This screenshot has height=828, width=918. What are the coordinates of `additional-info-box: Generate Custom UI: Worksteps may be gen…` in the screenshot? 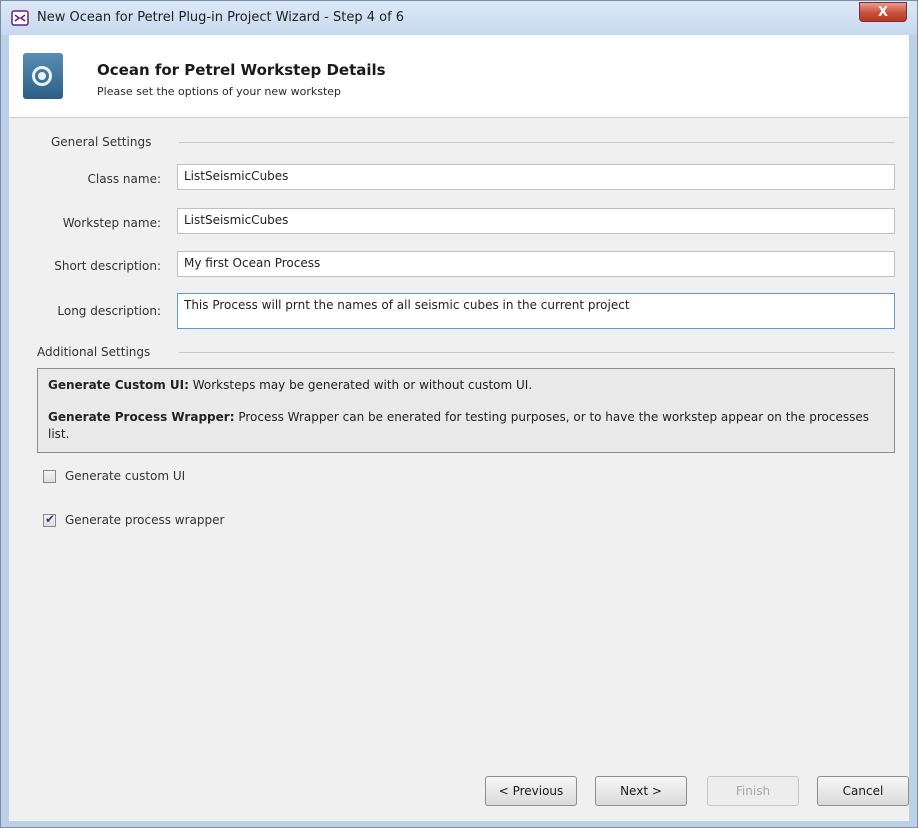 It's located at (466, 410).